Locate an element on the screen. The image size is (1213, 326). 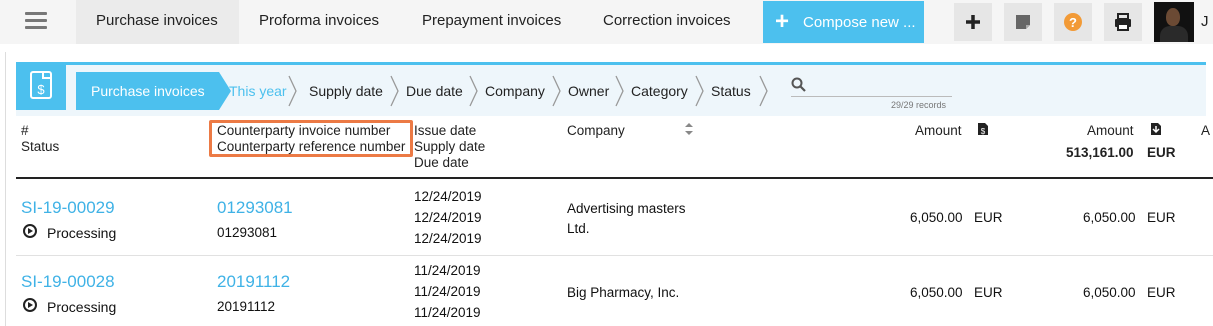
download-file-icon is located at coordinates (1156, 129).